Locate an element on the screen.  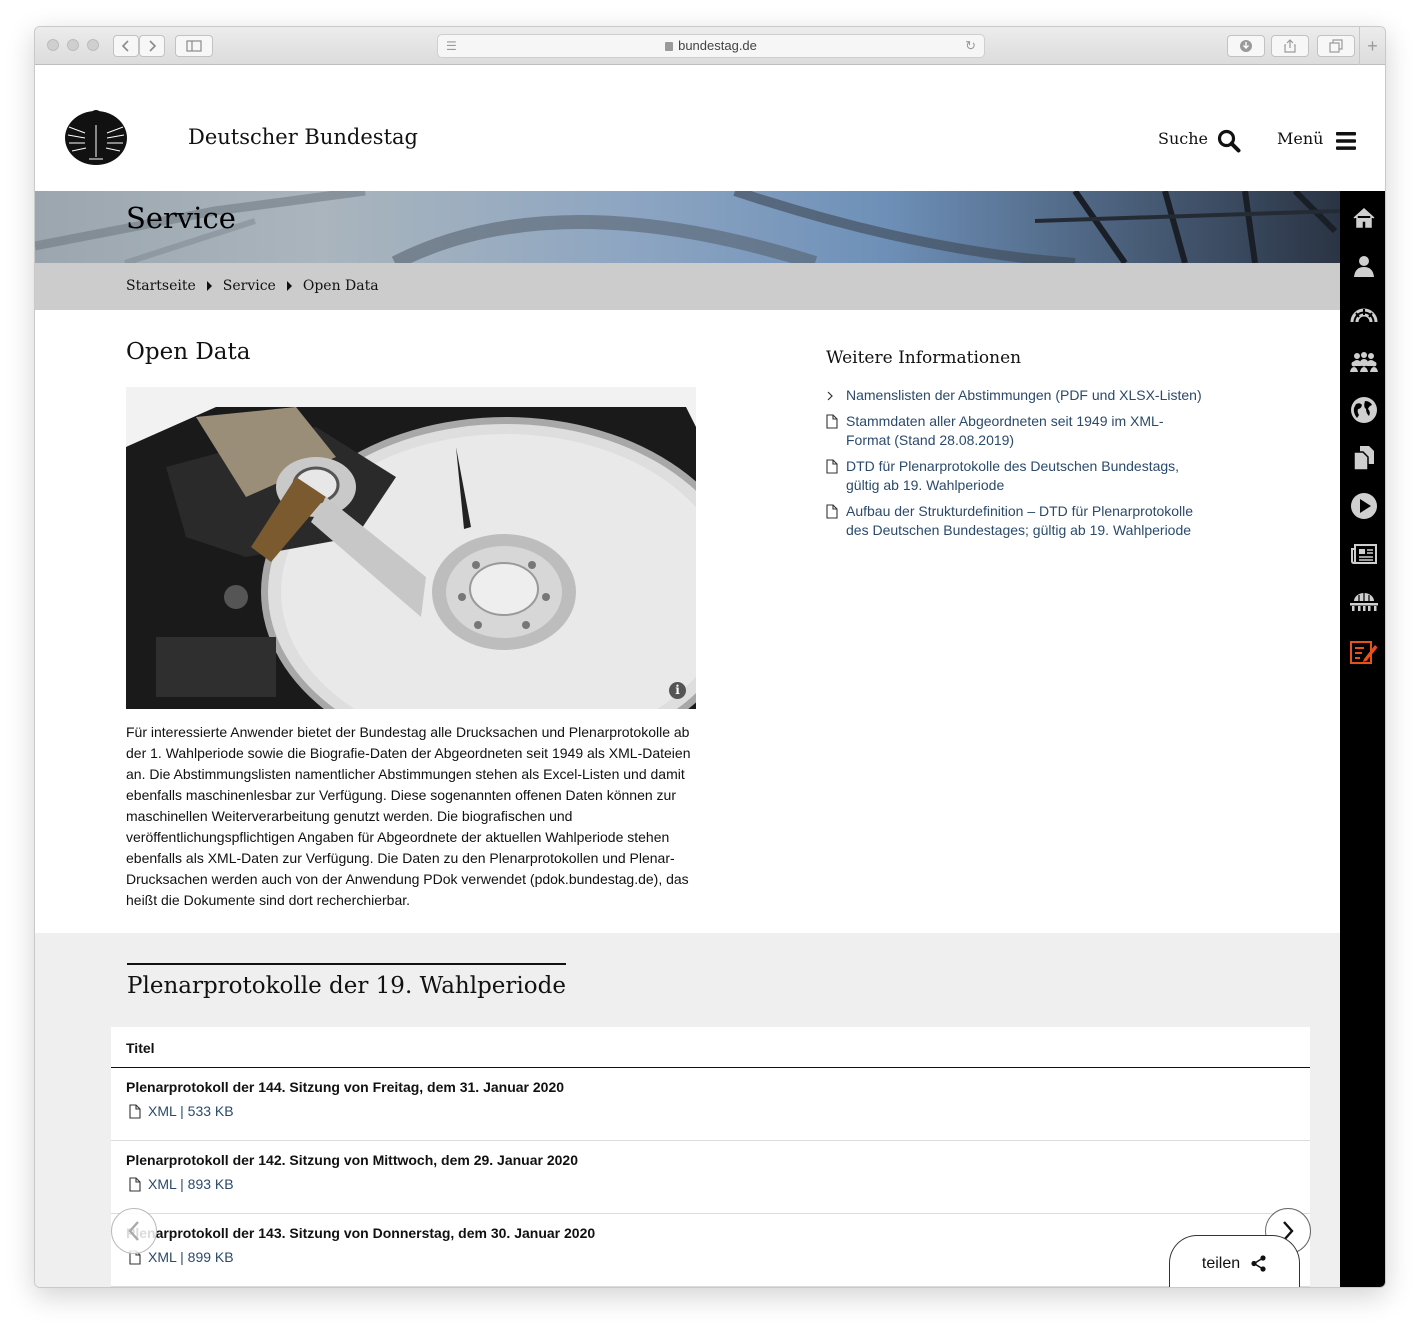
xml-download-link: XML | 533 KB is located at coordinates (718, 1111).